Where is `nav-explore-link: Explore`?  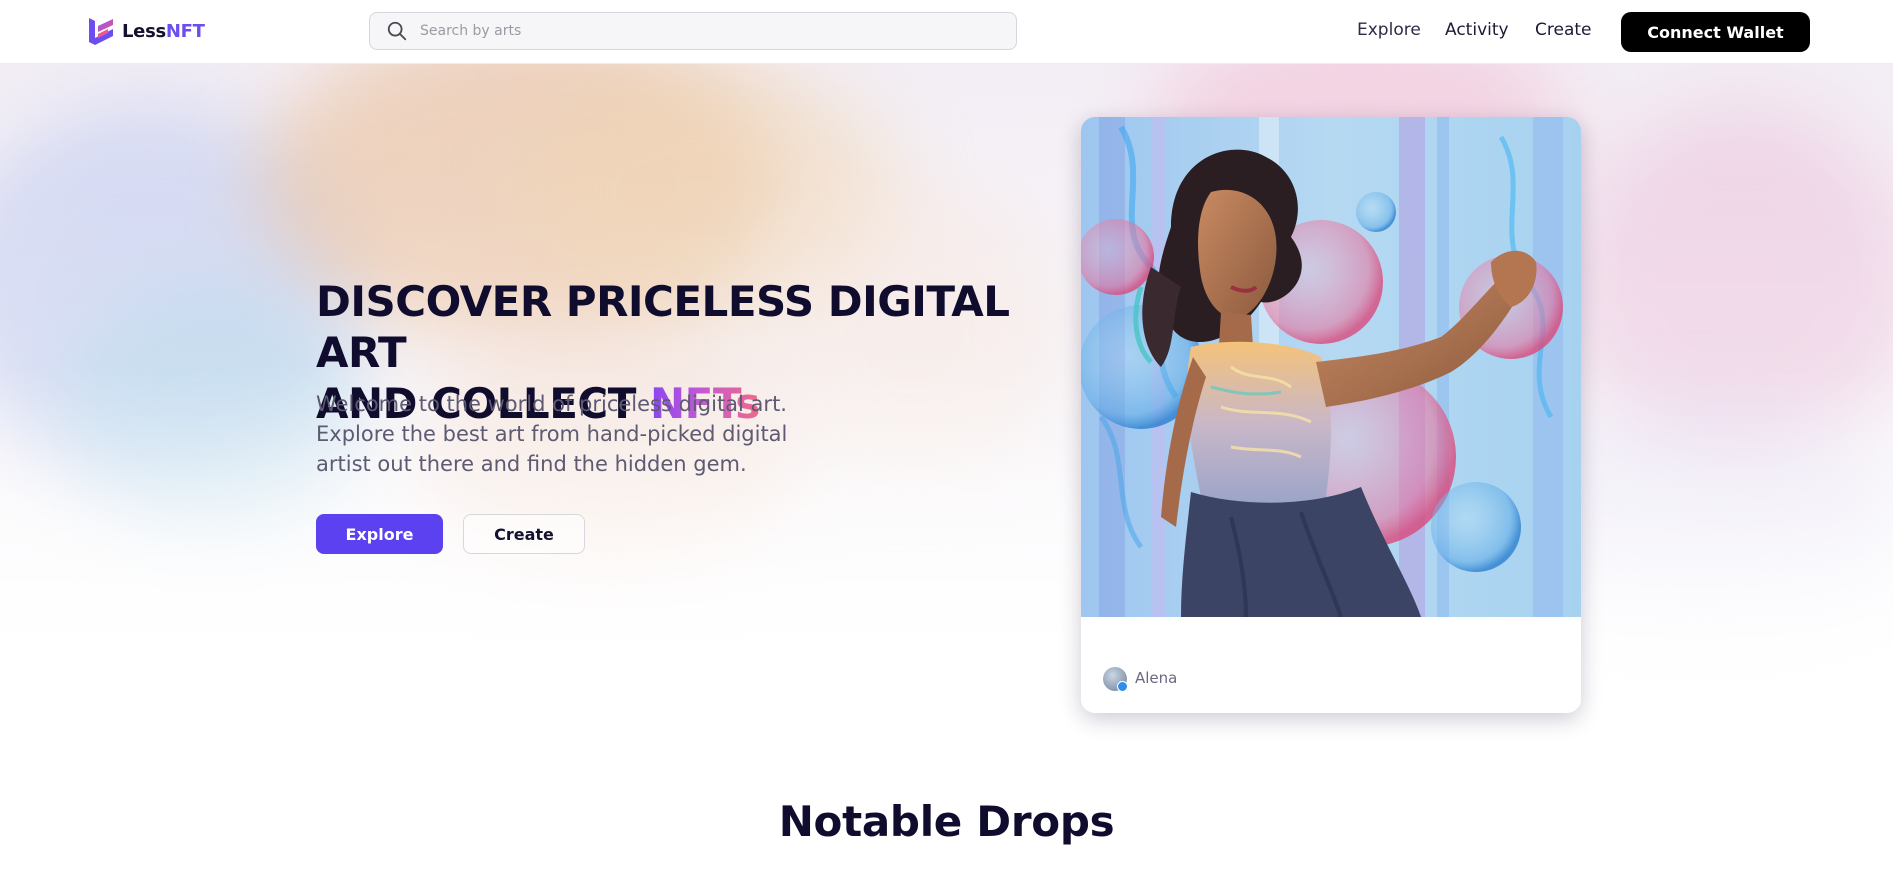 nav-explore-link: Explore is located at coordinates (1389, 30).